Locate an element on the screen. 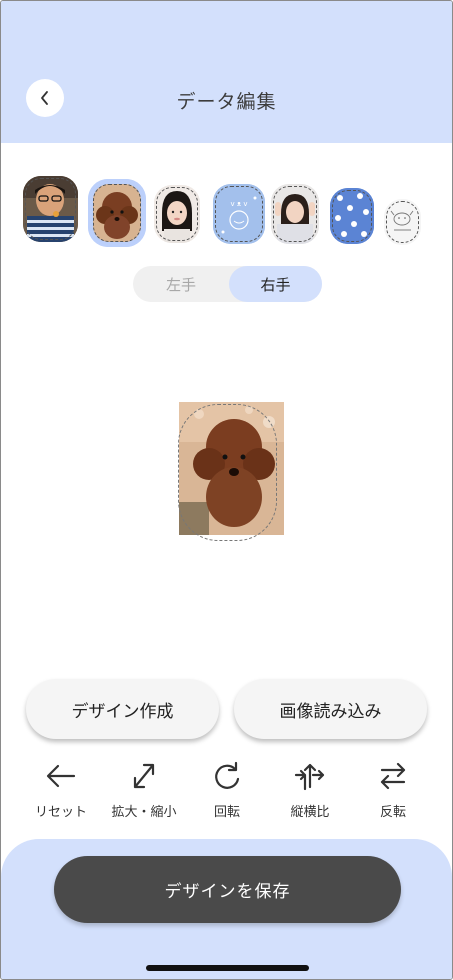 This screenshot has width=453, height=980. right-hand-option: 右手 is located at coordinates (275, 284).